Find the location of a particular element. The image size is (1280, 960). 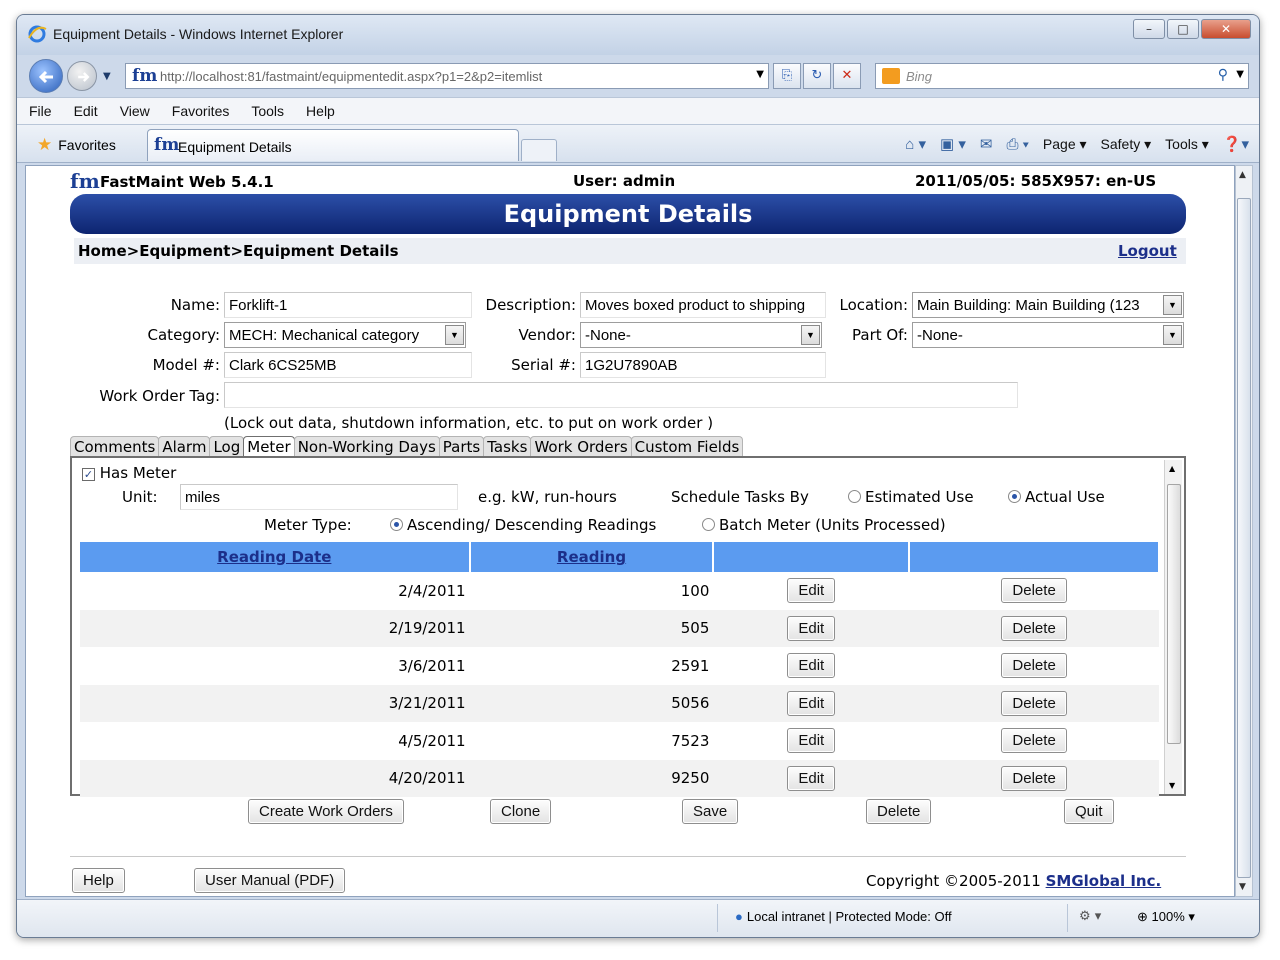

name-field: Forklift-1 is located at coordinates (348, 305).